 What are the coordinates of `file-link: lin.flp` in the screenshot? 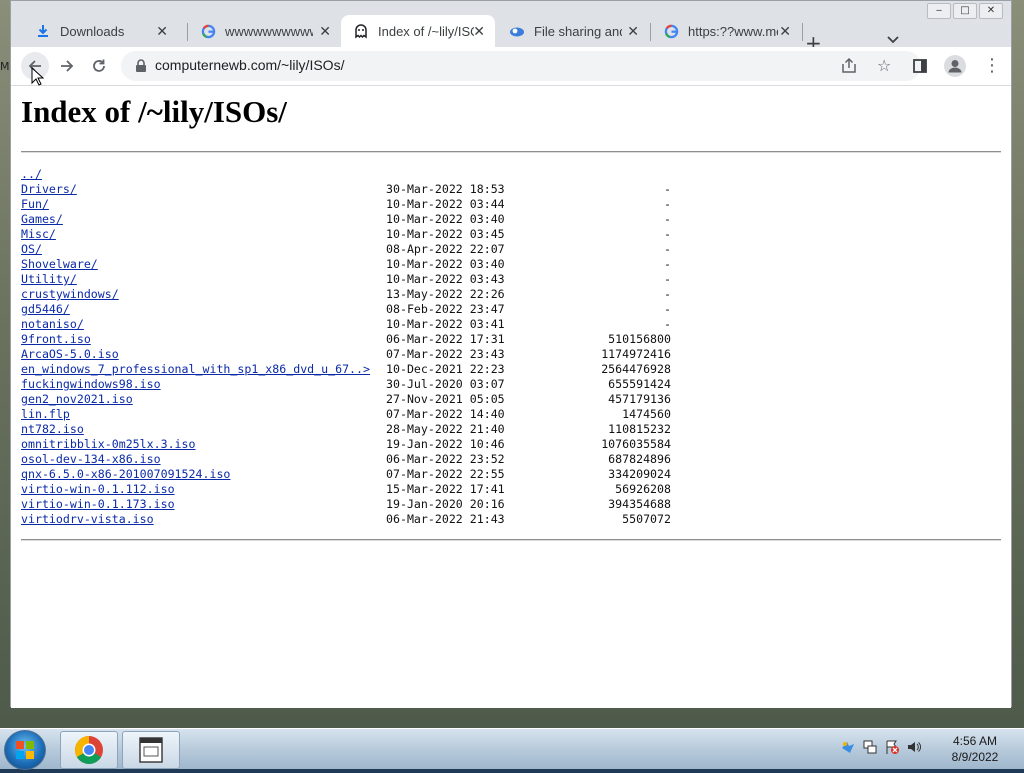 It's located at (45, 414).